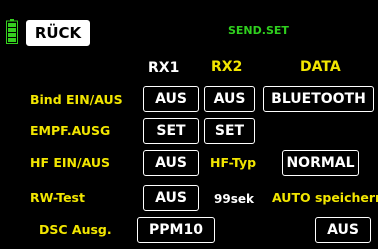 The width and height of the screenshot is (378, 249). I want to click on column-header-data: DATA, so click(320, 67).